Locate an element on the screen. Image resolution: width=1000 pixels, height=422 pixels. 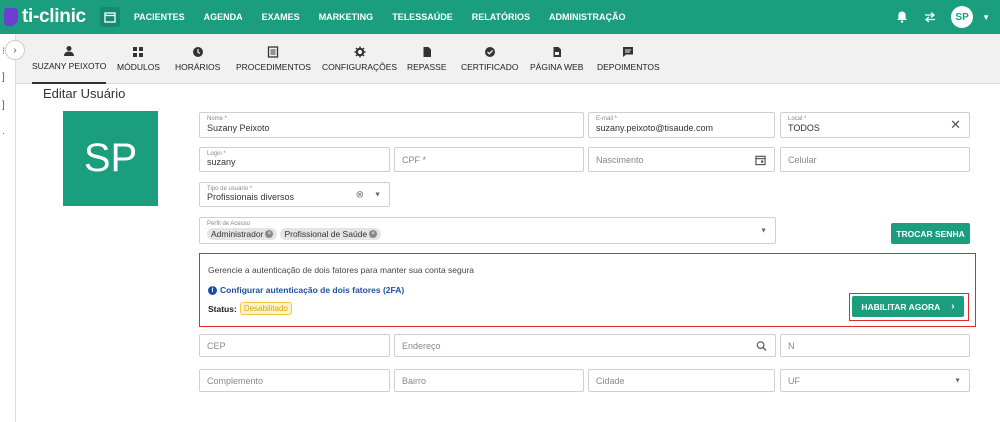
complemento-placeholder: Complemento is located at coordinates (235, 380).